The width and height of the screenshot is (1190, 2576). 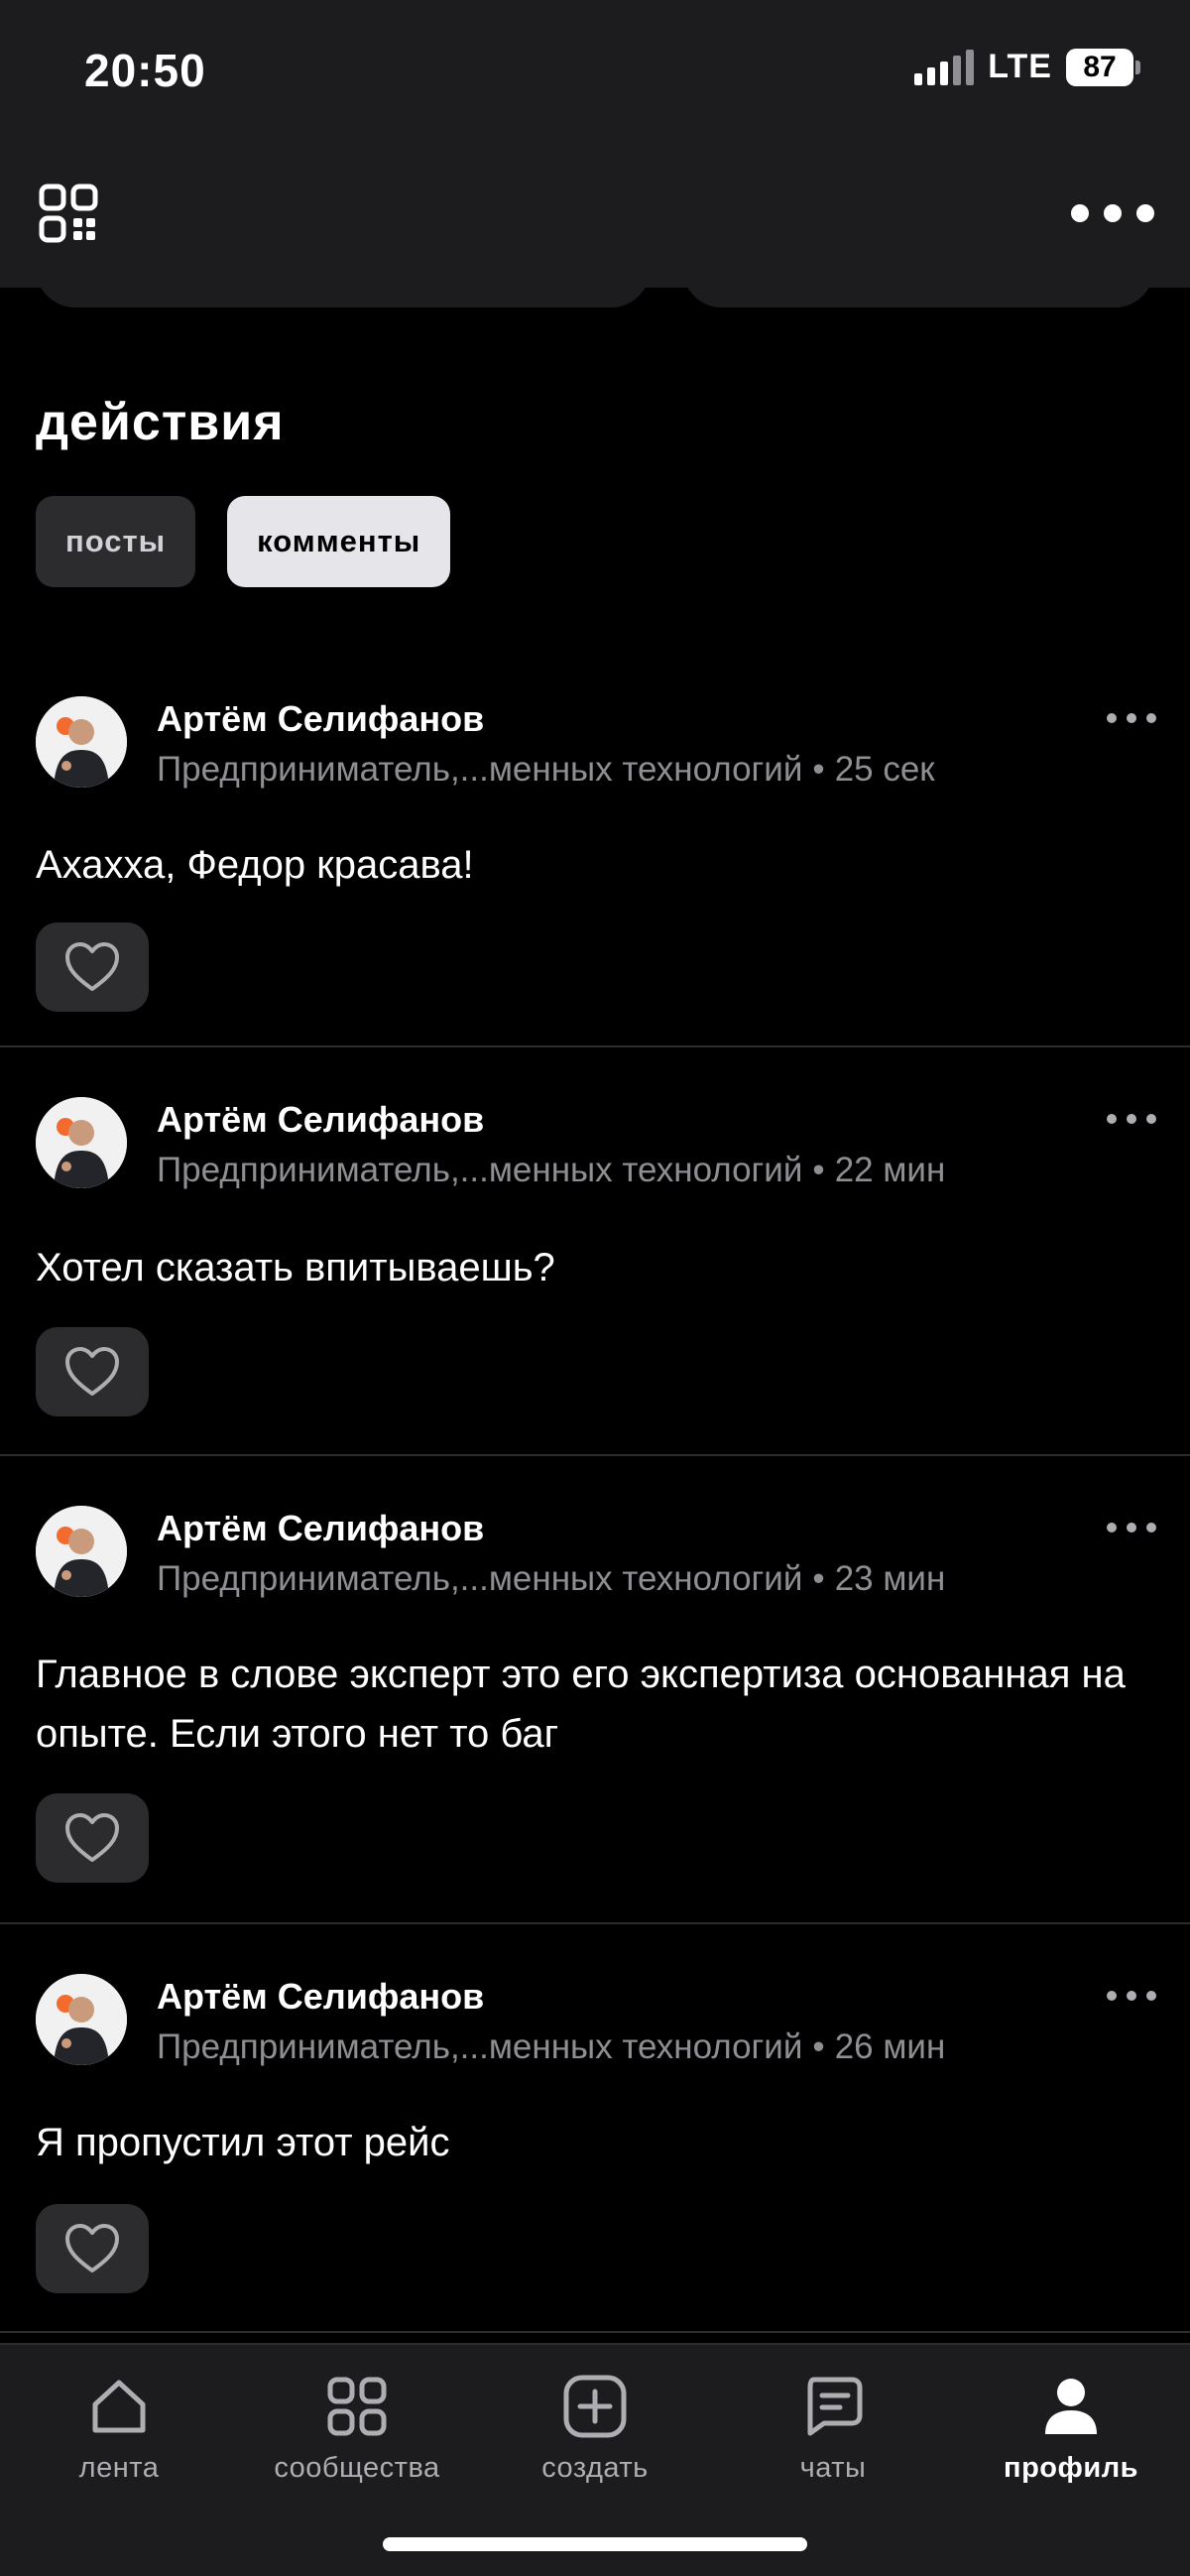 I want to click on home-icon, so click(x=119, y=2406).